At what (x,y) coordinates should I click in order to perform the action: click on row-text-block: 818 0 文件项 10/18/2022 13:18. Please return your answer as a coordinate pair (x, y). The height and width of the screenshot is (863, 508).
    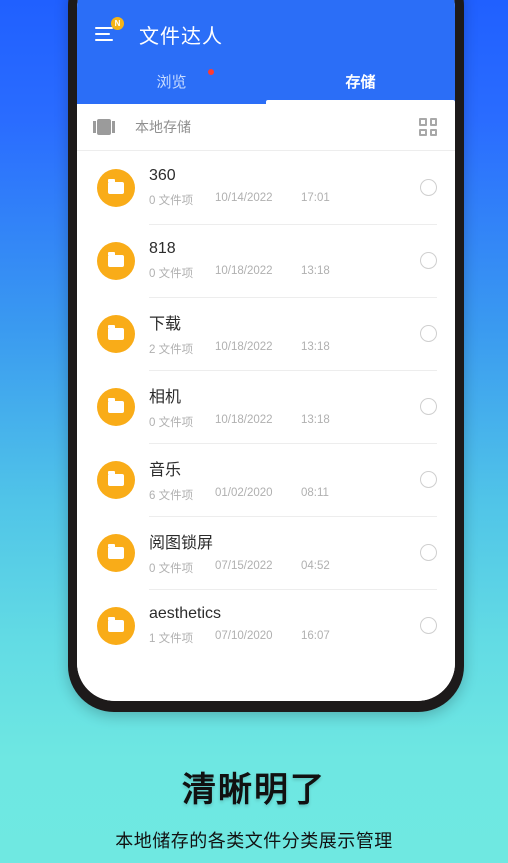
    Looking at the image, I should click on (279, 260).